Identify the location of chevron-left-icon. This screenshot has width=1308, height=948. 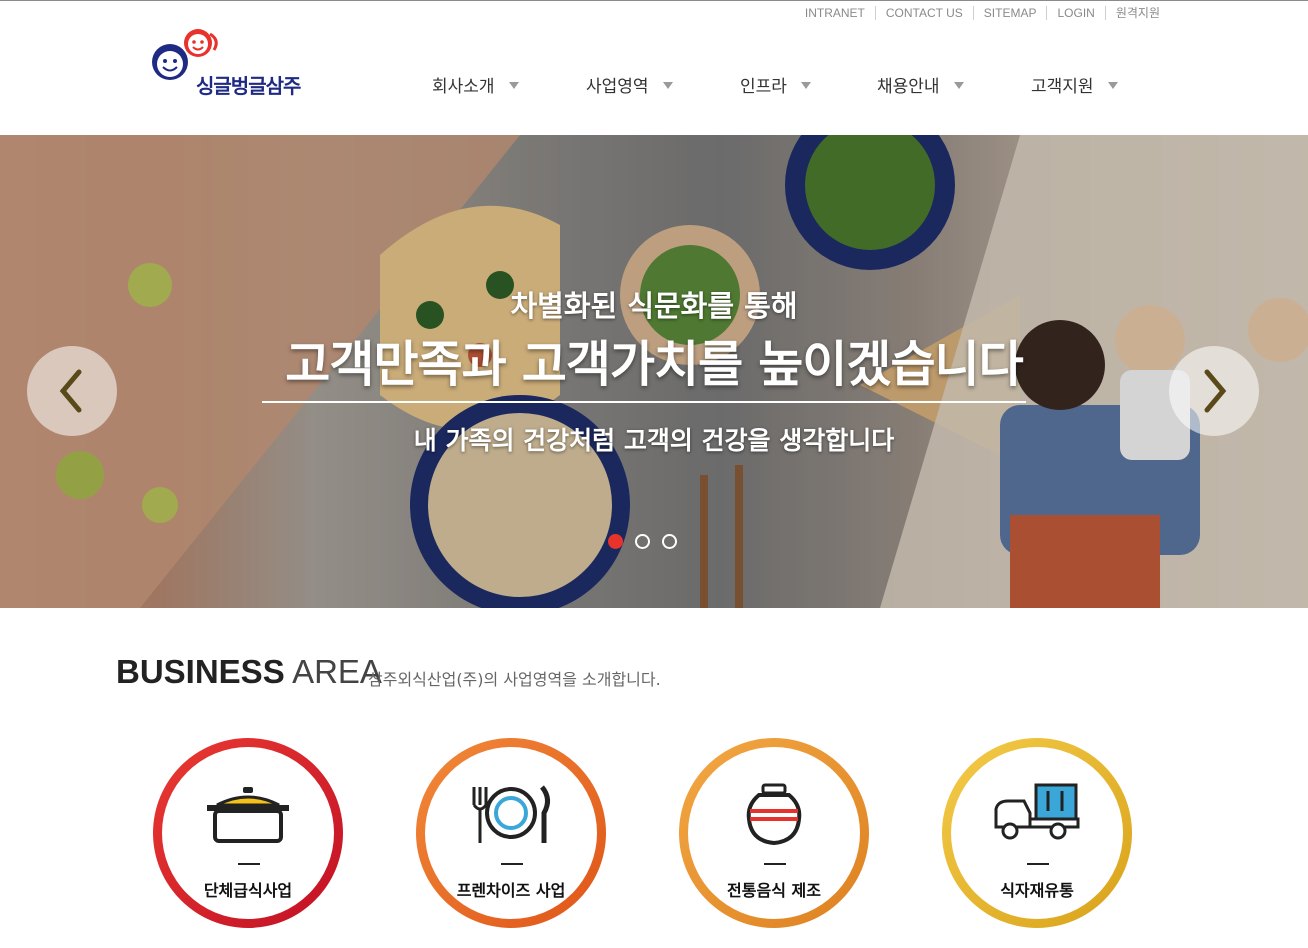
(70, 391).